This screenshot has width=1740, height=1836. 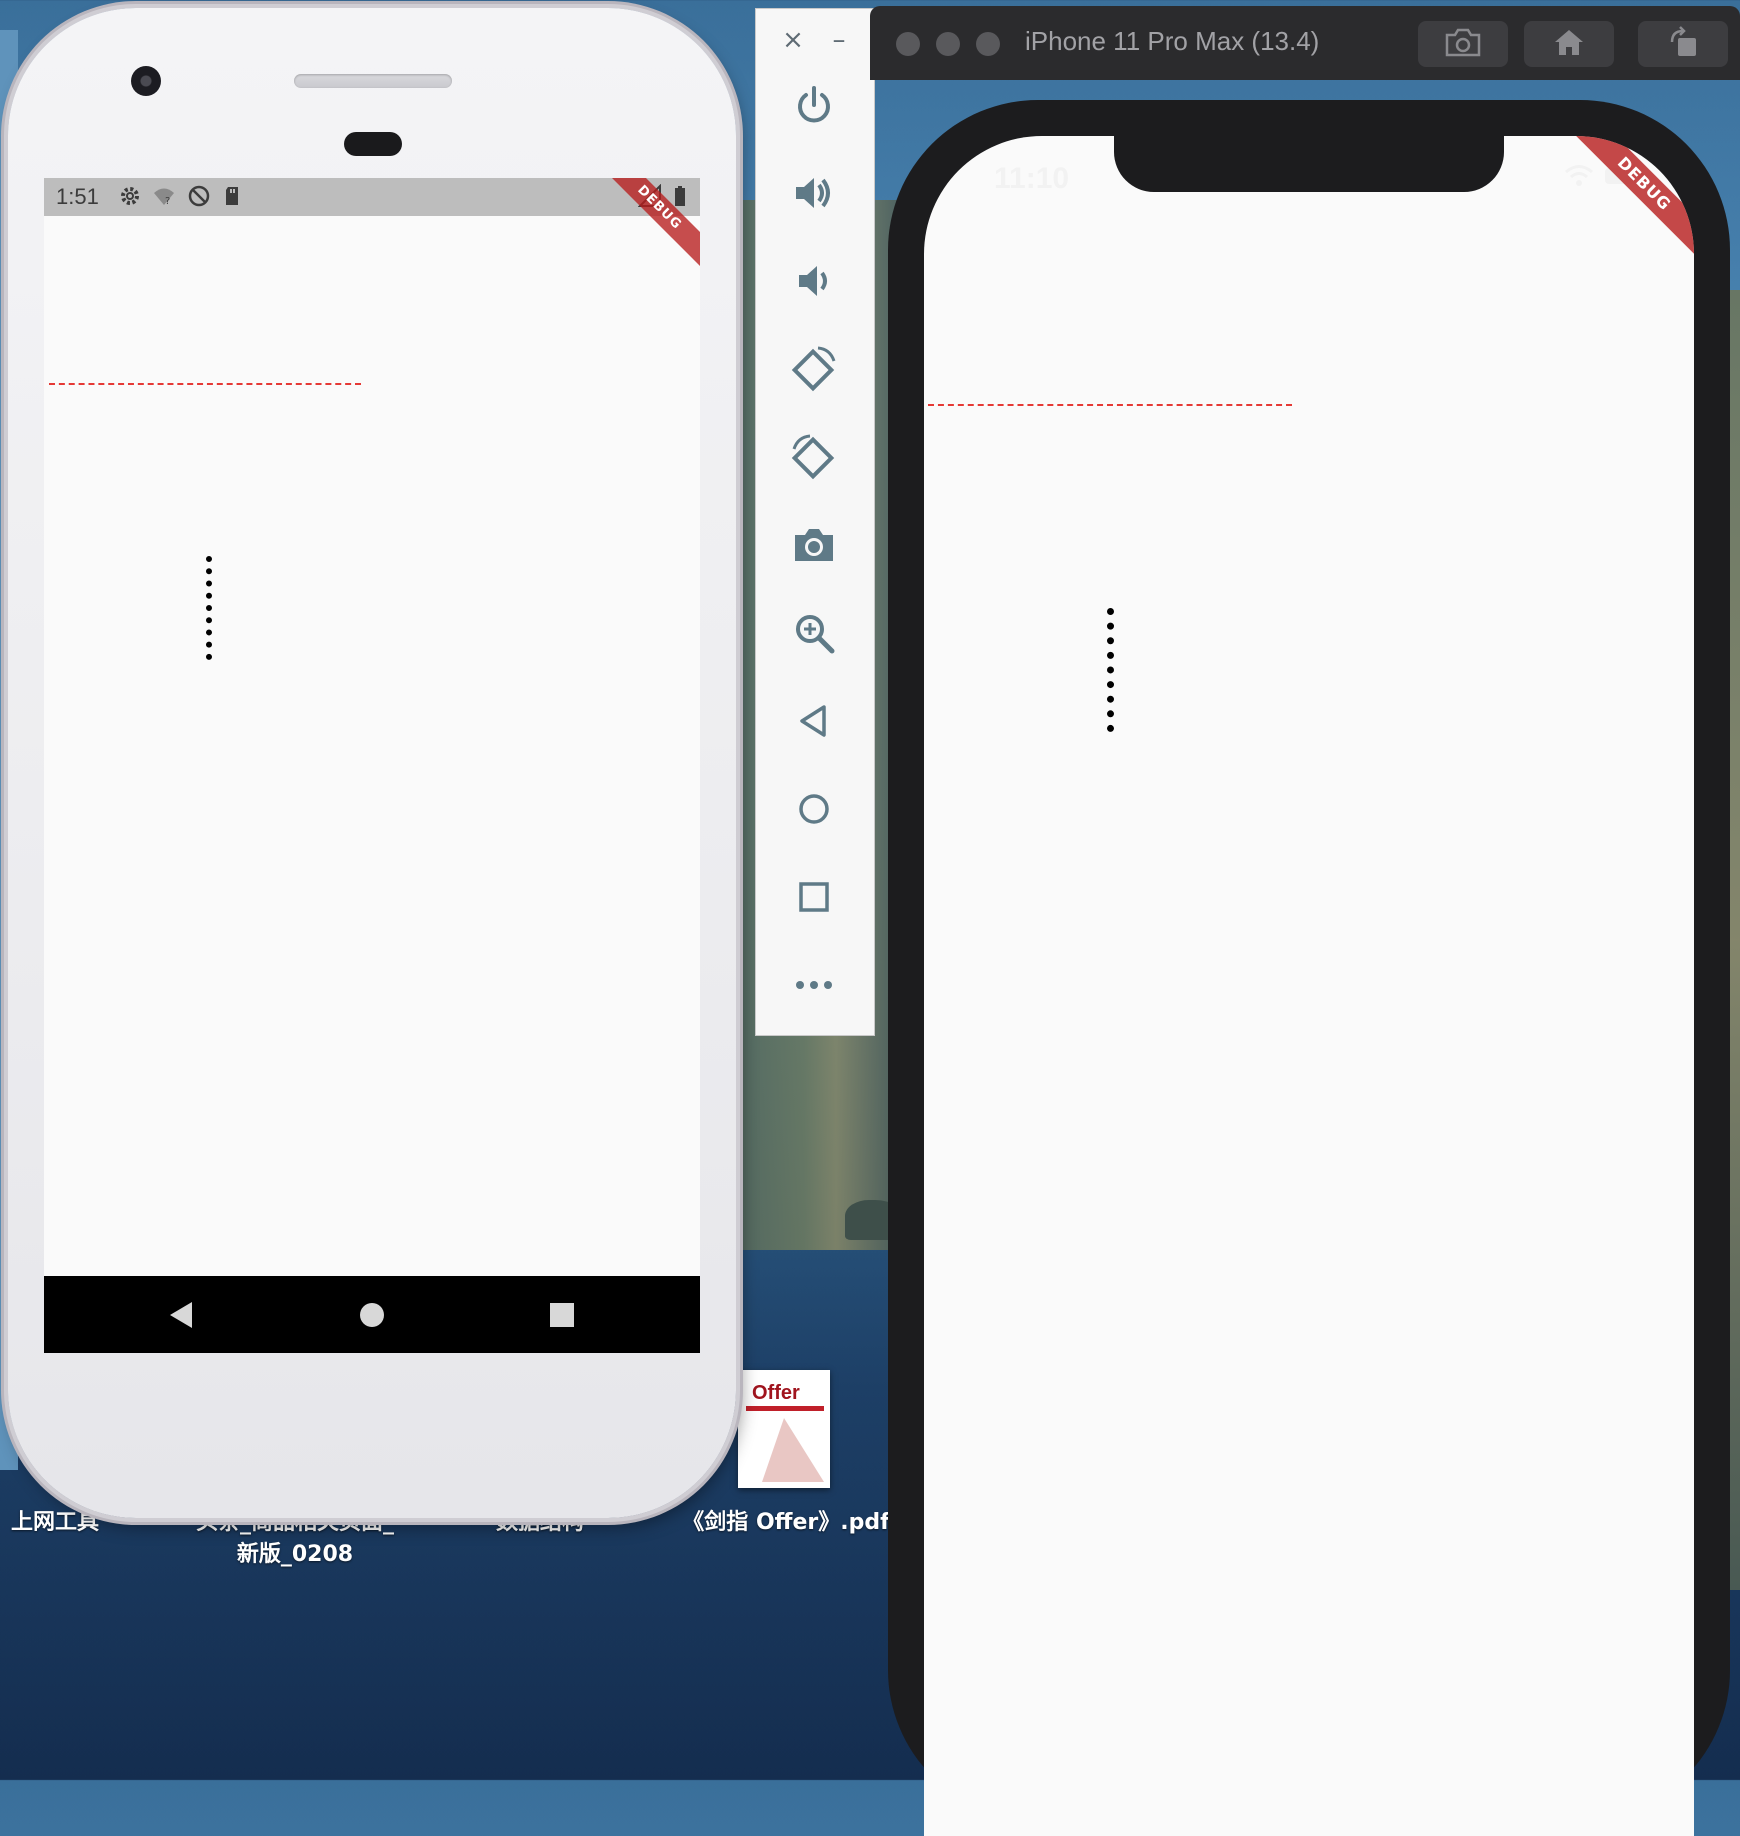 I want to click on device-notch, so click(x=1309, y=164).